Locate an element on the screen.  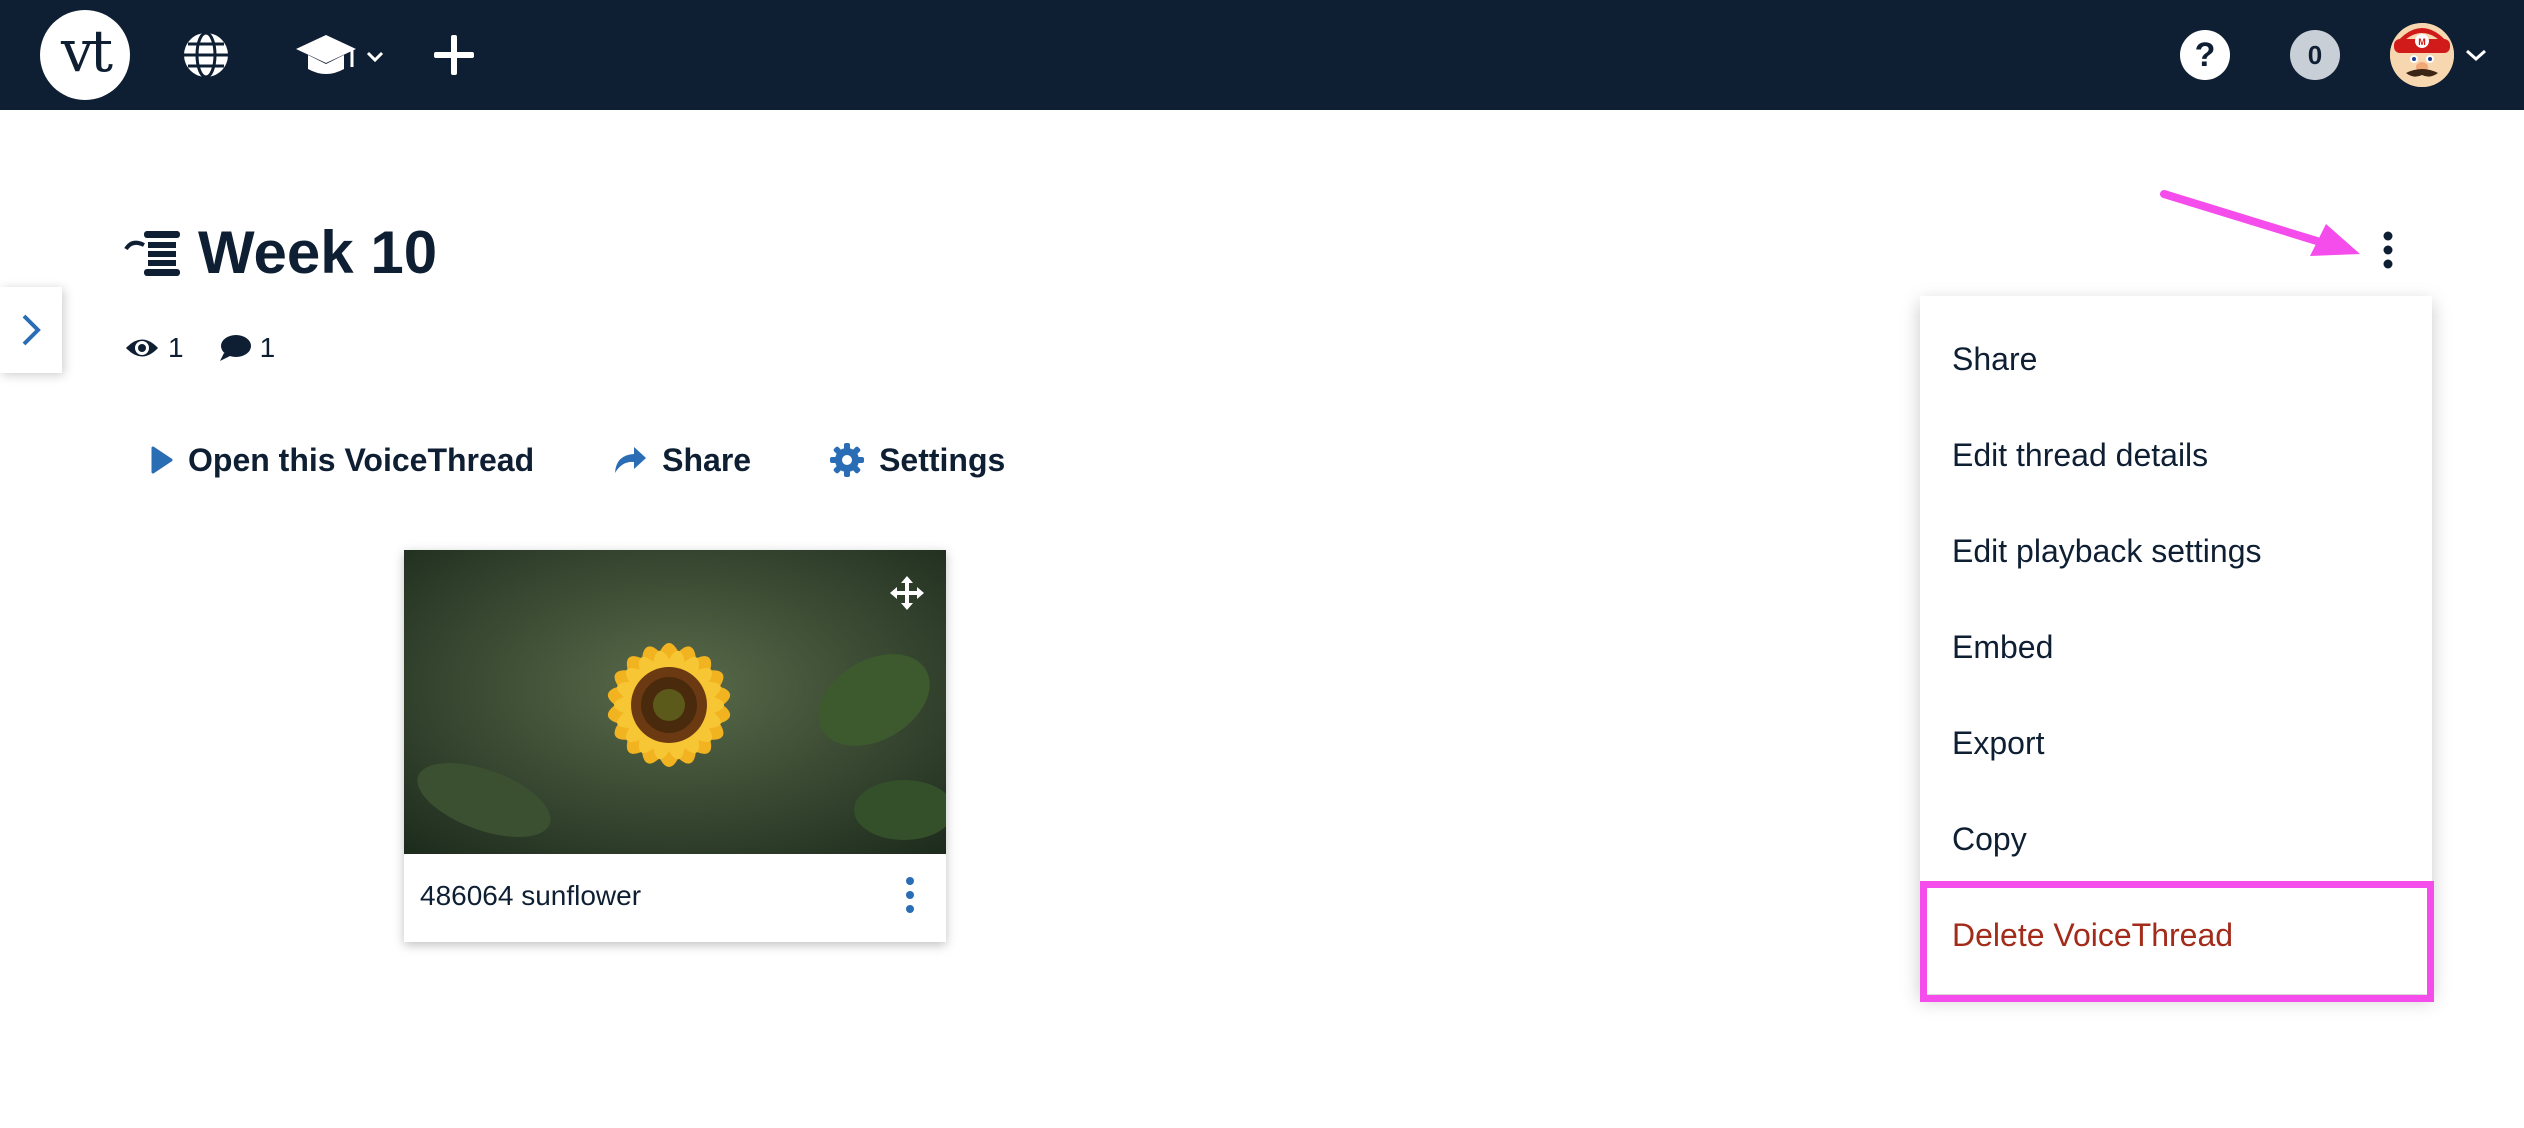
eye-icon is located at coordinates (142, 348).